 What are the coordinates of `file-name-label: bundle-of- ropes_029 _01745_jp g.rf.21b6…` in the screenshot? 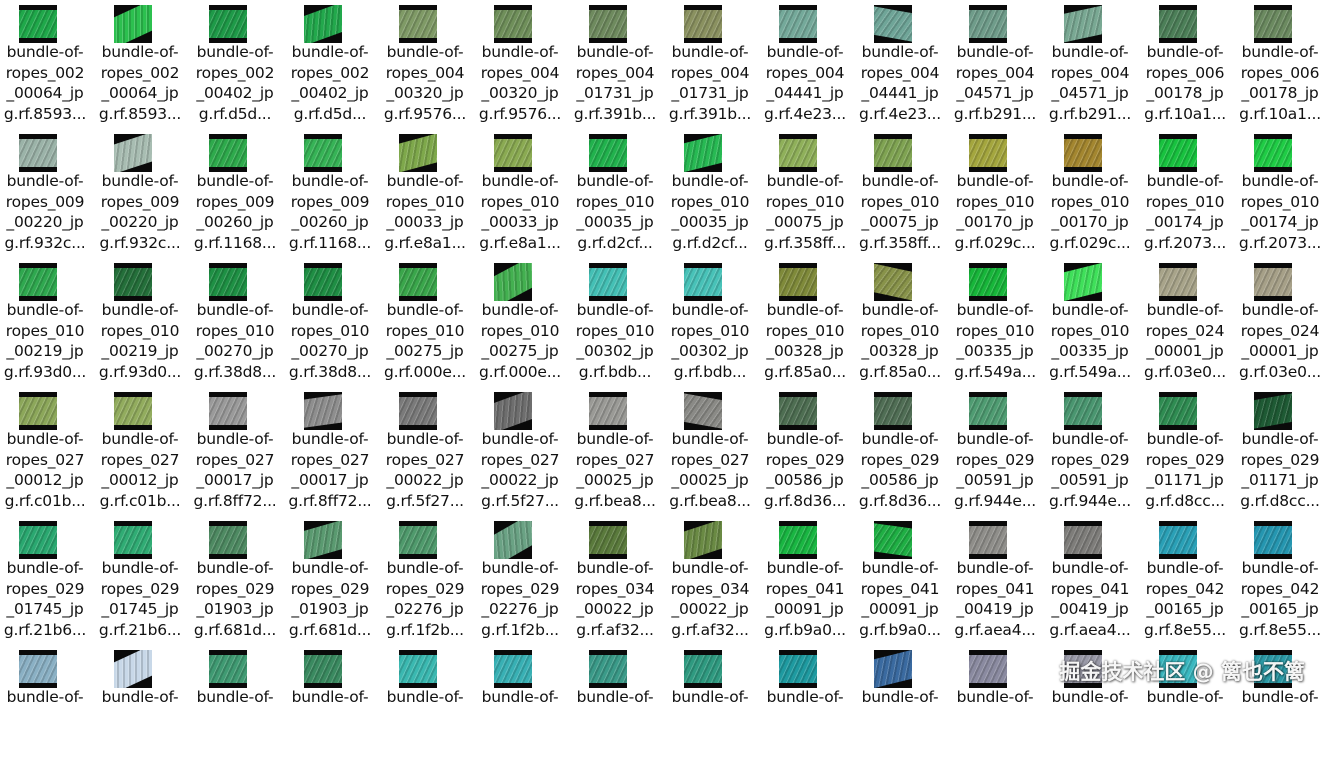 It's located at (140, 599).